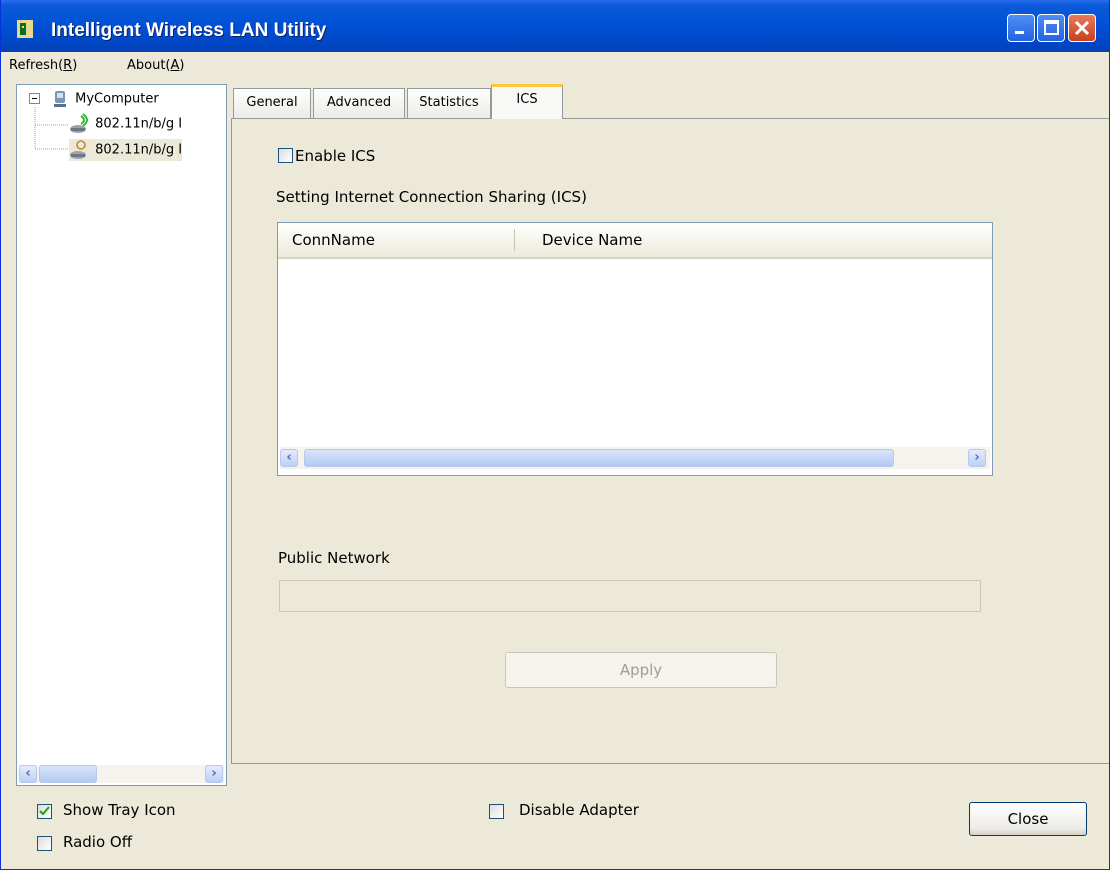 The image size is (1110, 870). Describe the element at coordinates (60, 99) in the screenshot. I see `computer-icon` at that location.